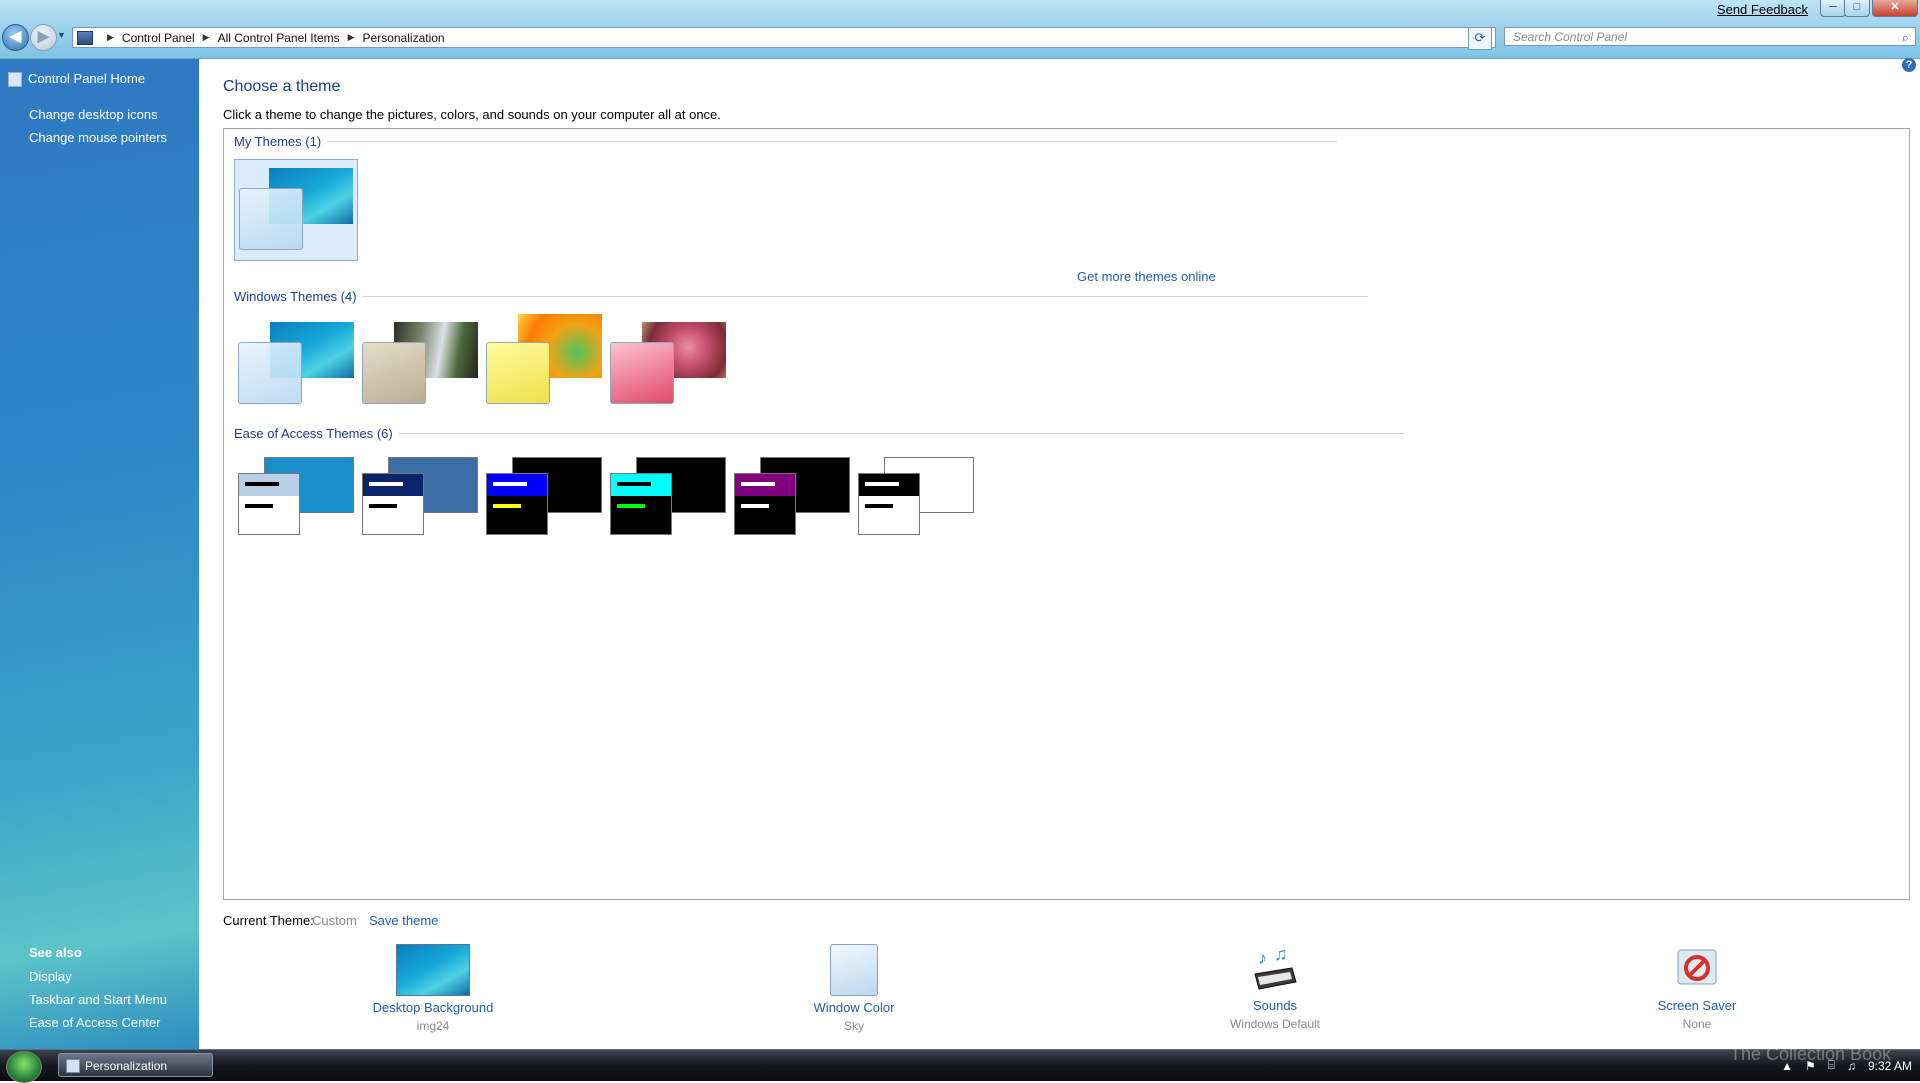  What do you see at coordinates (55, 952) in the screenshot?
I see `see-also-heading: See also` at bounding box center [55, 952].